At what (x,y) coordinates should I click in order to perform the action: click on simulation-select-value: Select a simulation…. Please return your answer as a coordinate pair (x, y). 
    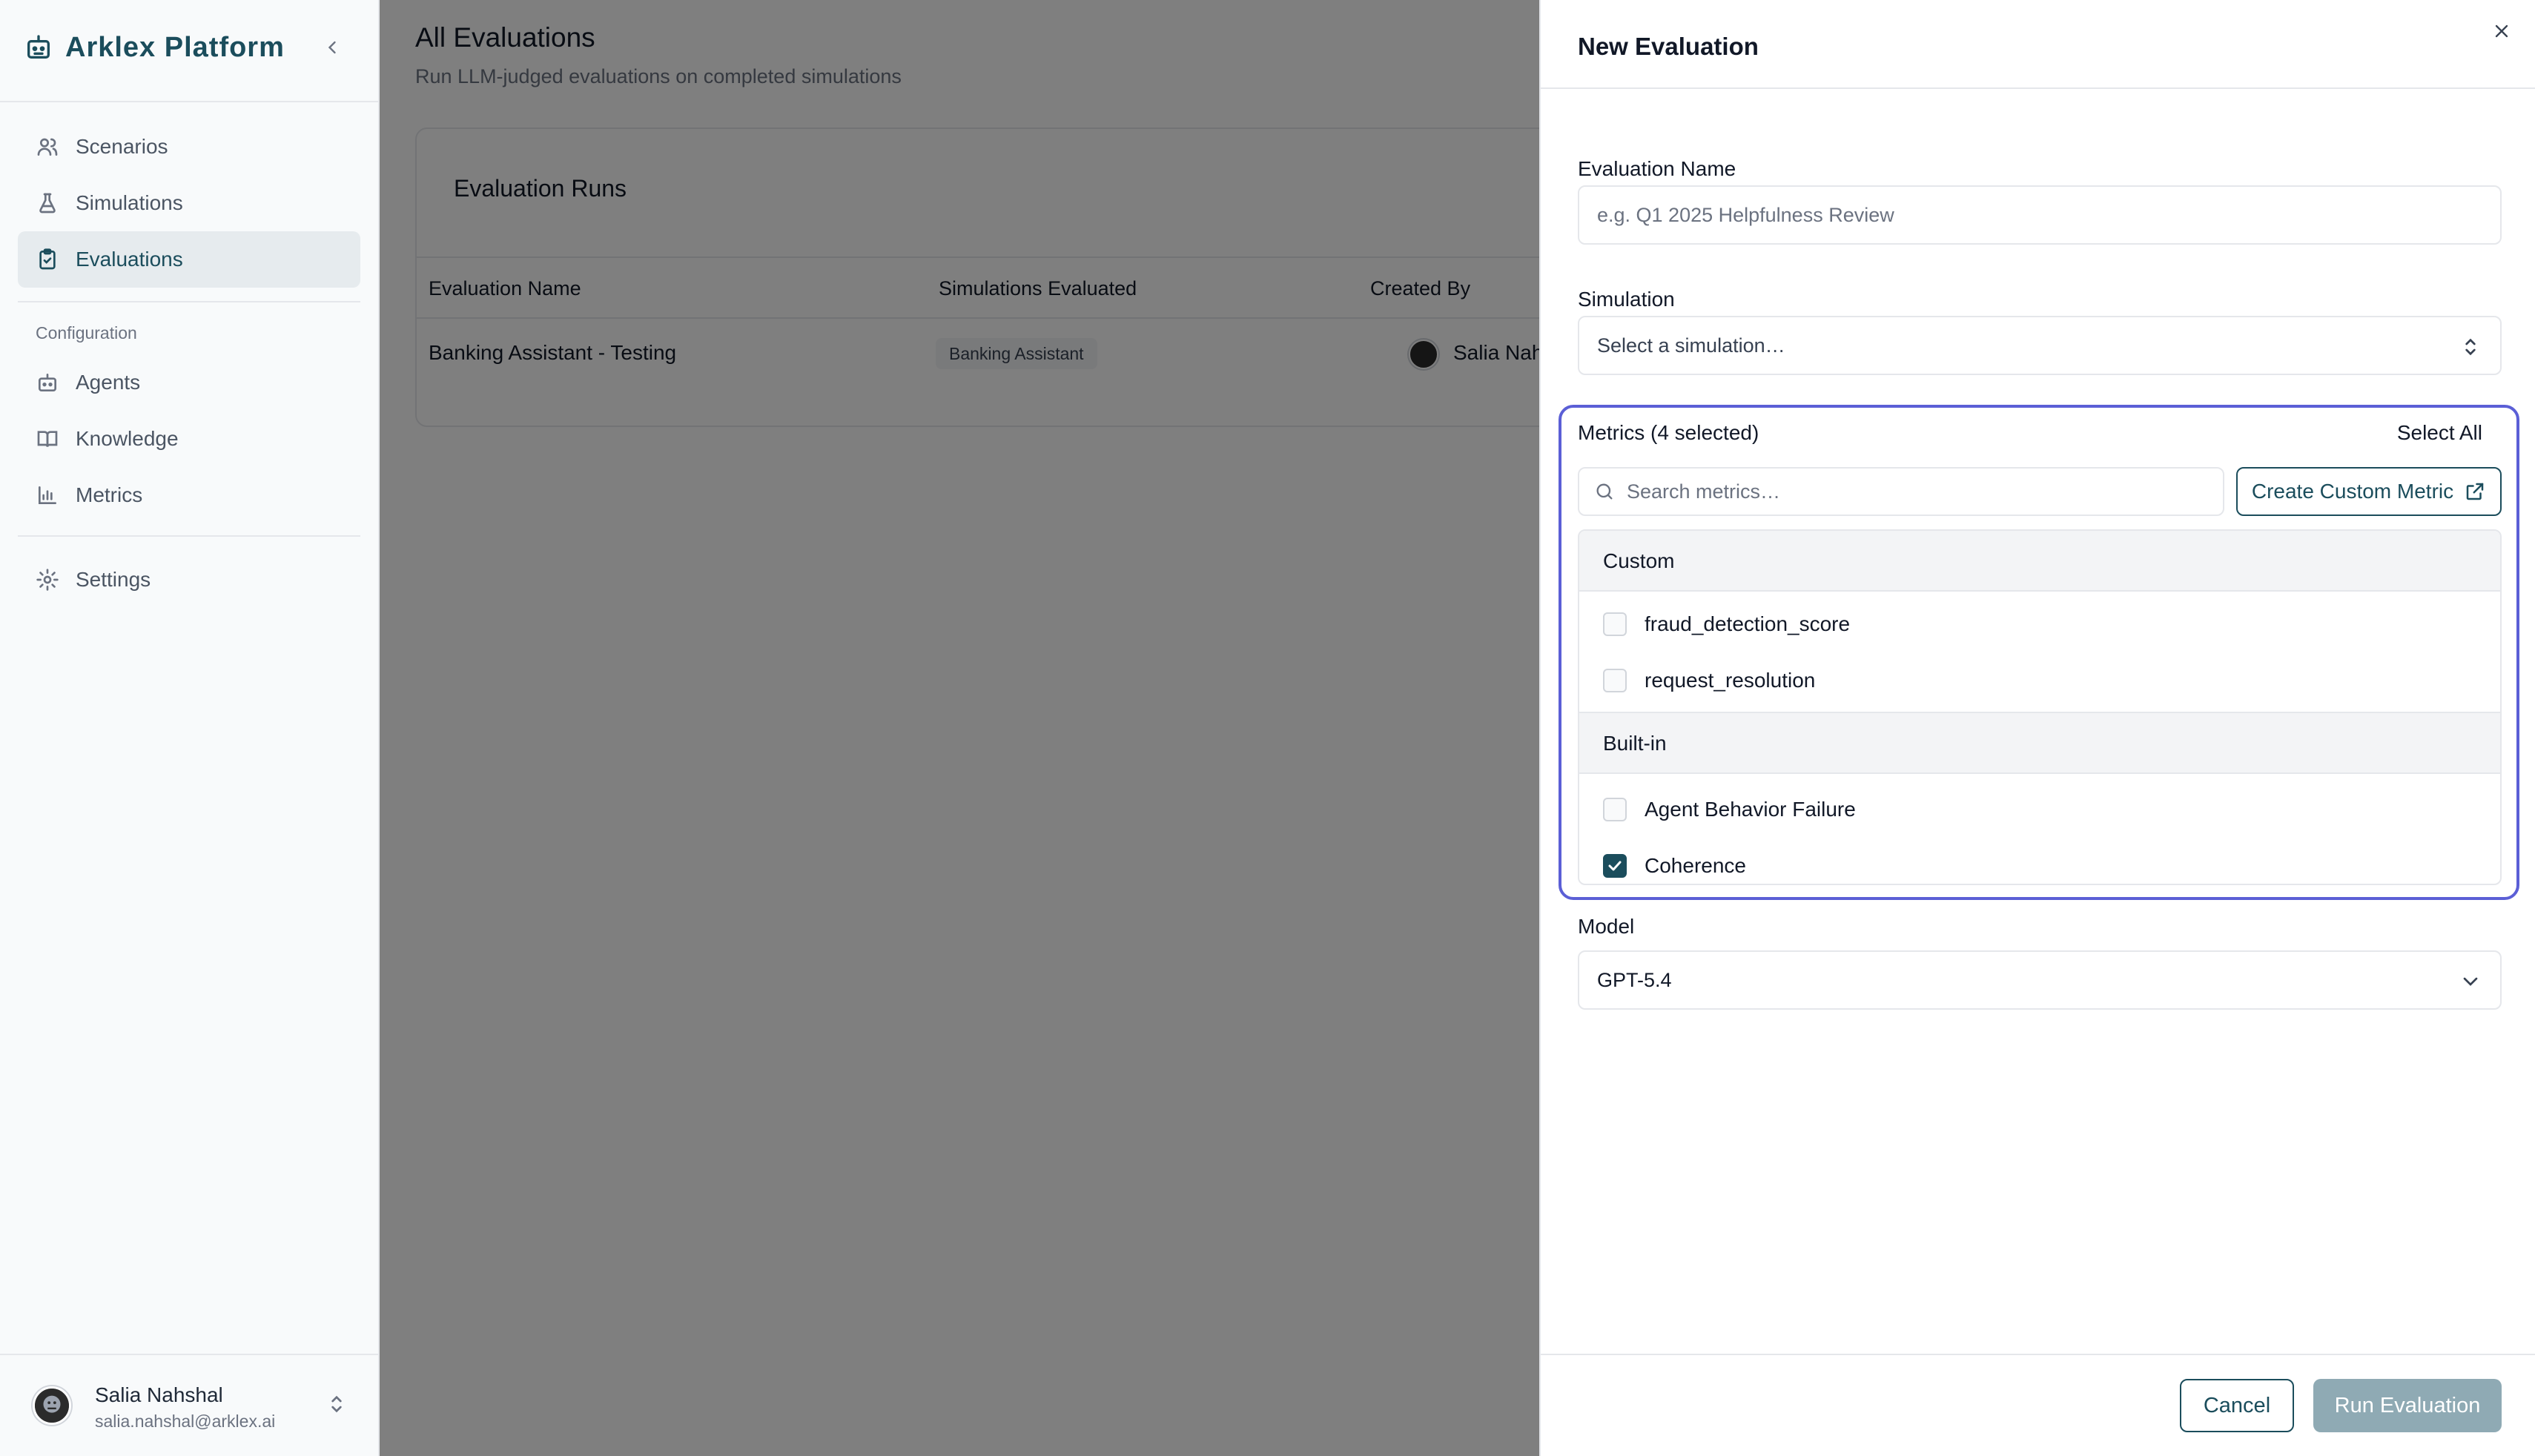
    Looking at the image, I should click on (1691, 345).